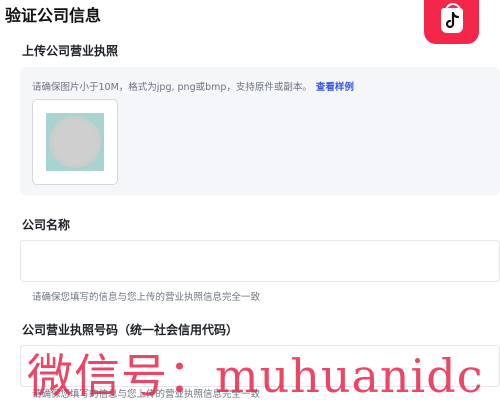  Describe the element at coordinates (335, 87) in the screenshot. I see `view-sample-link: 查看样例` at that location.